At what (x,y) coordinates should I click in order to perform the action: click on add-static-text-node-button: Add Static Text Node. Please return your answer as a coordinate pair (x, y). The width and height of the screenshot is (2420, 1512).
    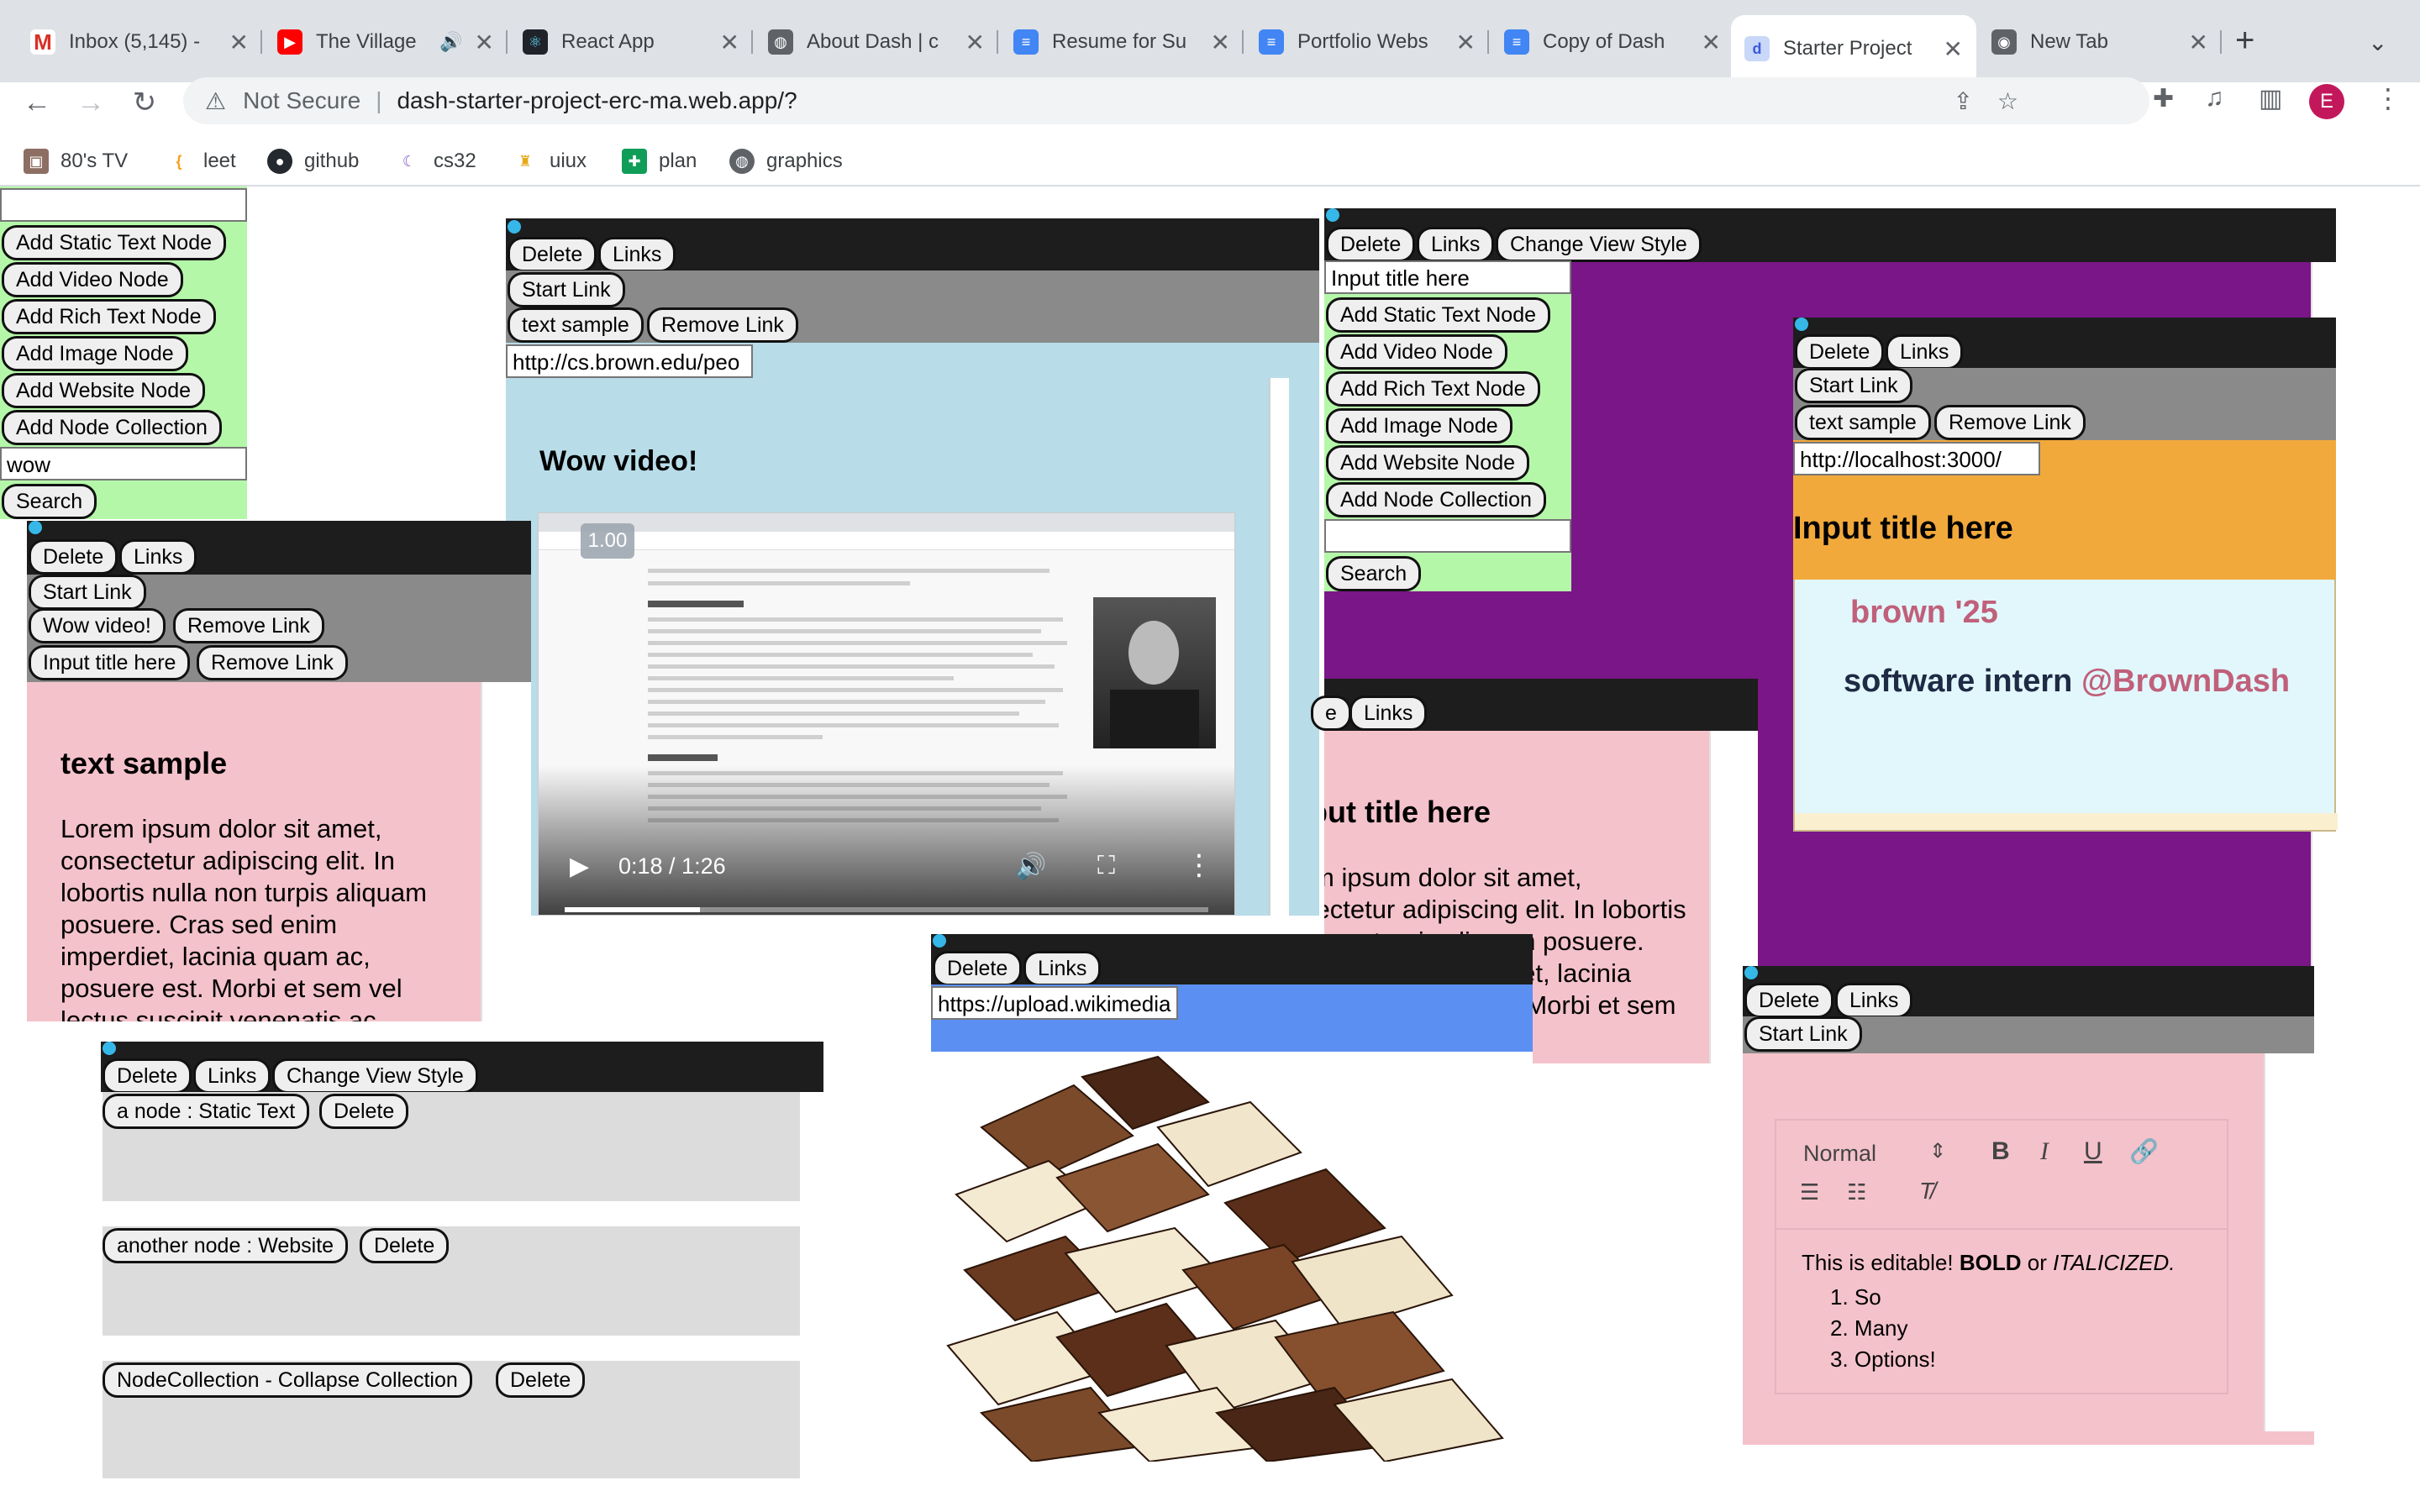
    Looking at the image, I should click on (114, 242).